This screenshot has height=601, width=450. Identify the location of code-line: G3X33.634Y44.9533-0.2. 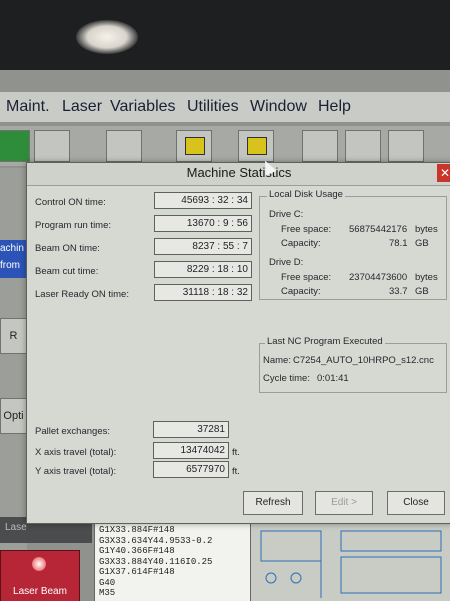
(156, 540).